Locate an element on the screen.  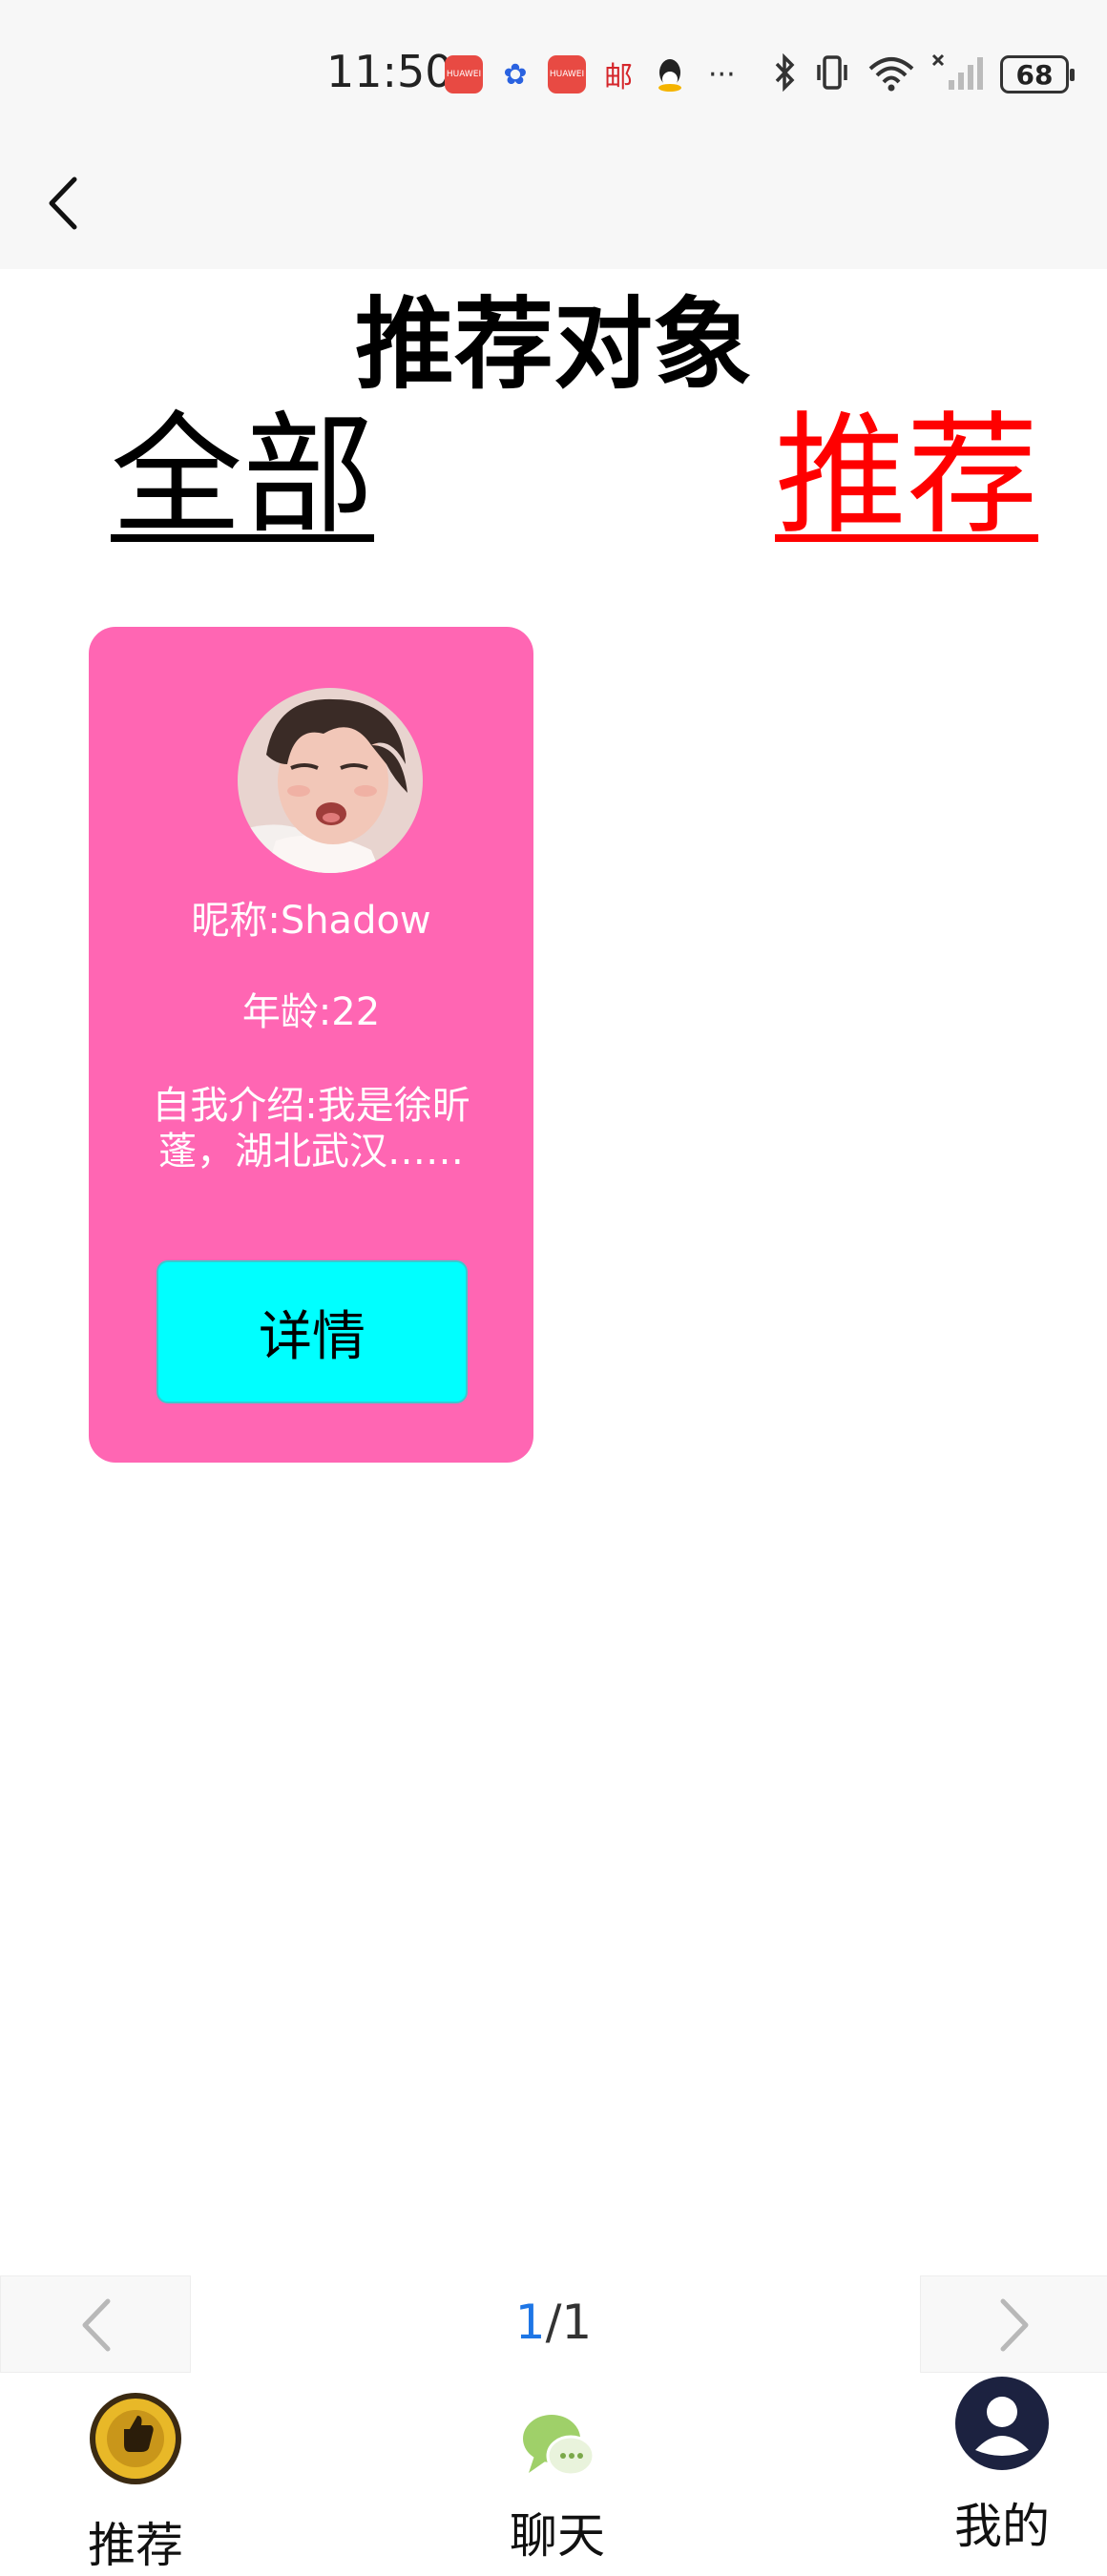
nav-chat: 聊天 is located at coordinates (557, 2481).